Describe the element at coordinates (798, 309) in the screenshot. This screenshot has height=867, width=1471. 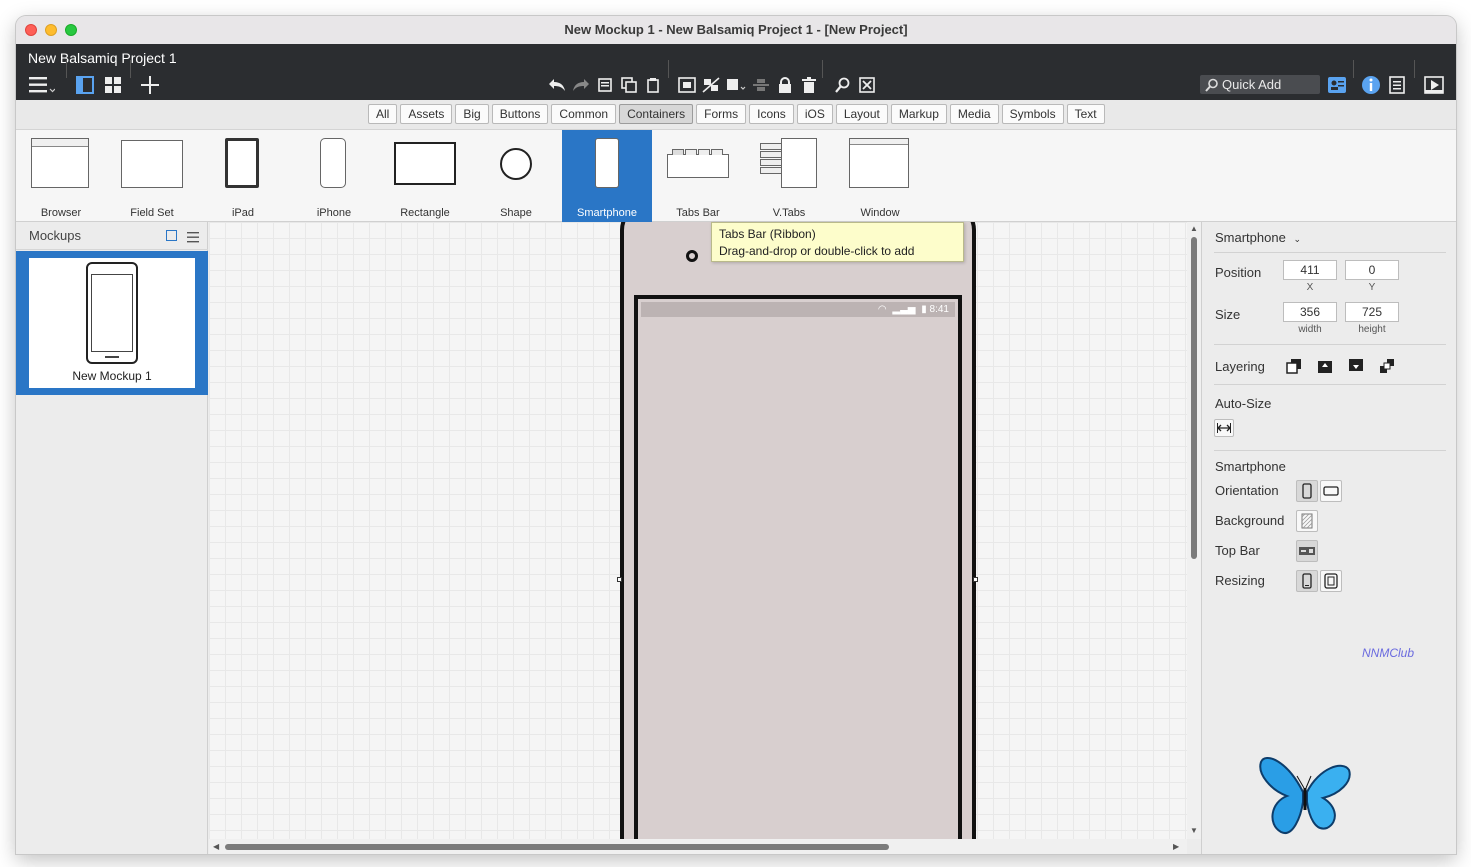
I see `status-bar: ◠ ▂▃▅ ▮ 8:41` at that location.